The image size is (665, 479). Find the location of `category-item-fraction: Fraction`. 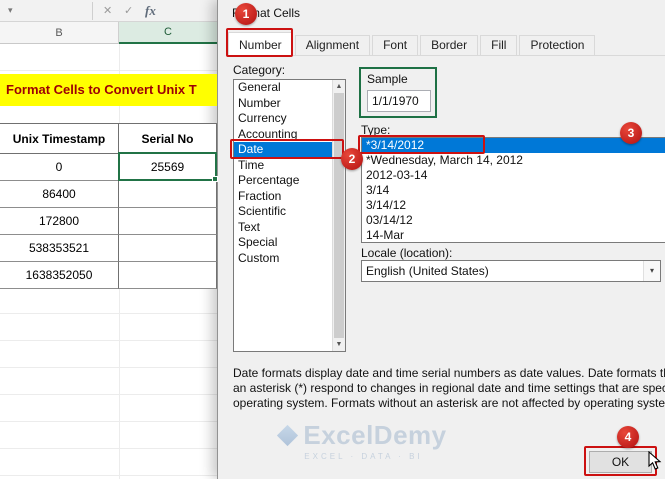

category-item-fraction: Fraction is located at coordinates (283, 197).